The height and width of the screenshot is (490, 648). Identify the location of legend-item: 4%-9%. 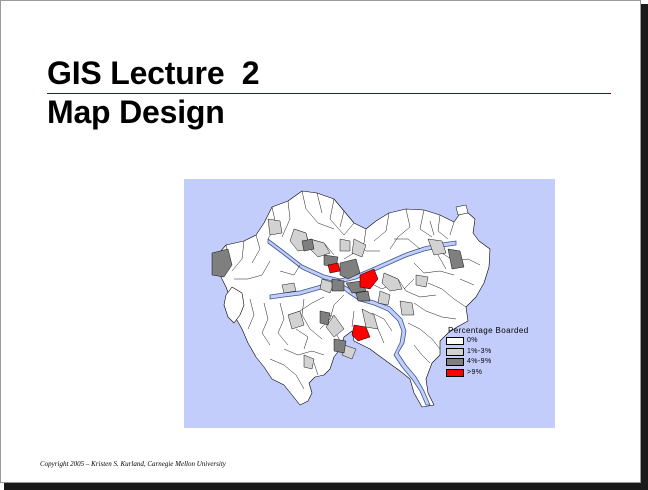
(502, 362).